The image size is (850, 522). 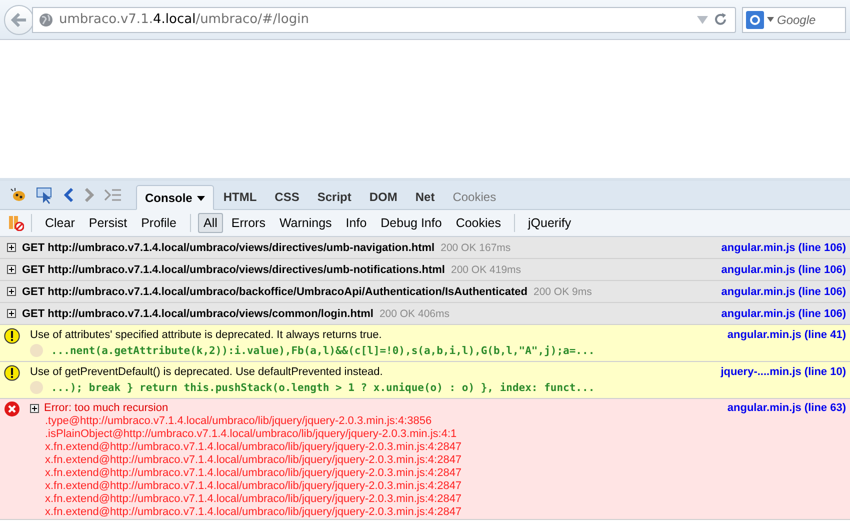 I want to click on source-link: jquery-....min.js (line 10), so click(x=783, y=372).